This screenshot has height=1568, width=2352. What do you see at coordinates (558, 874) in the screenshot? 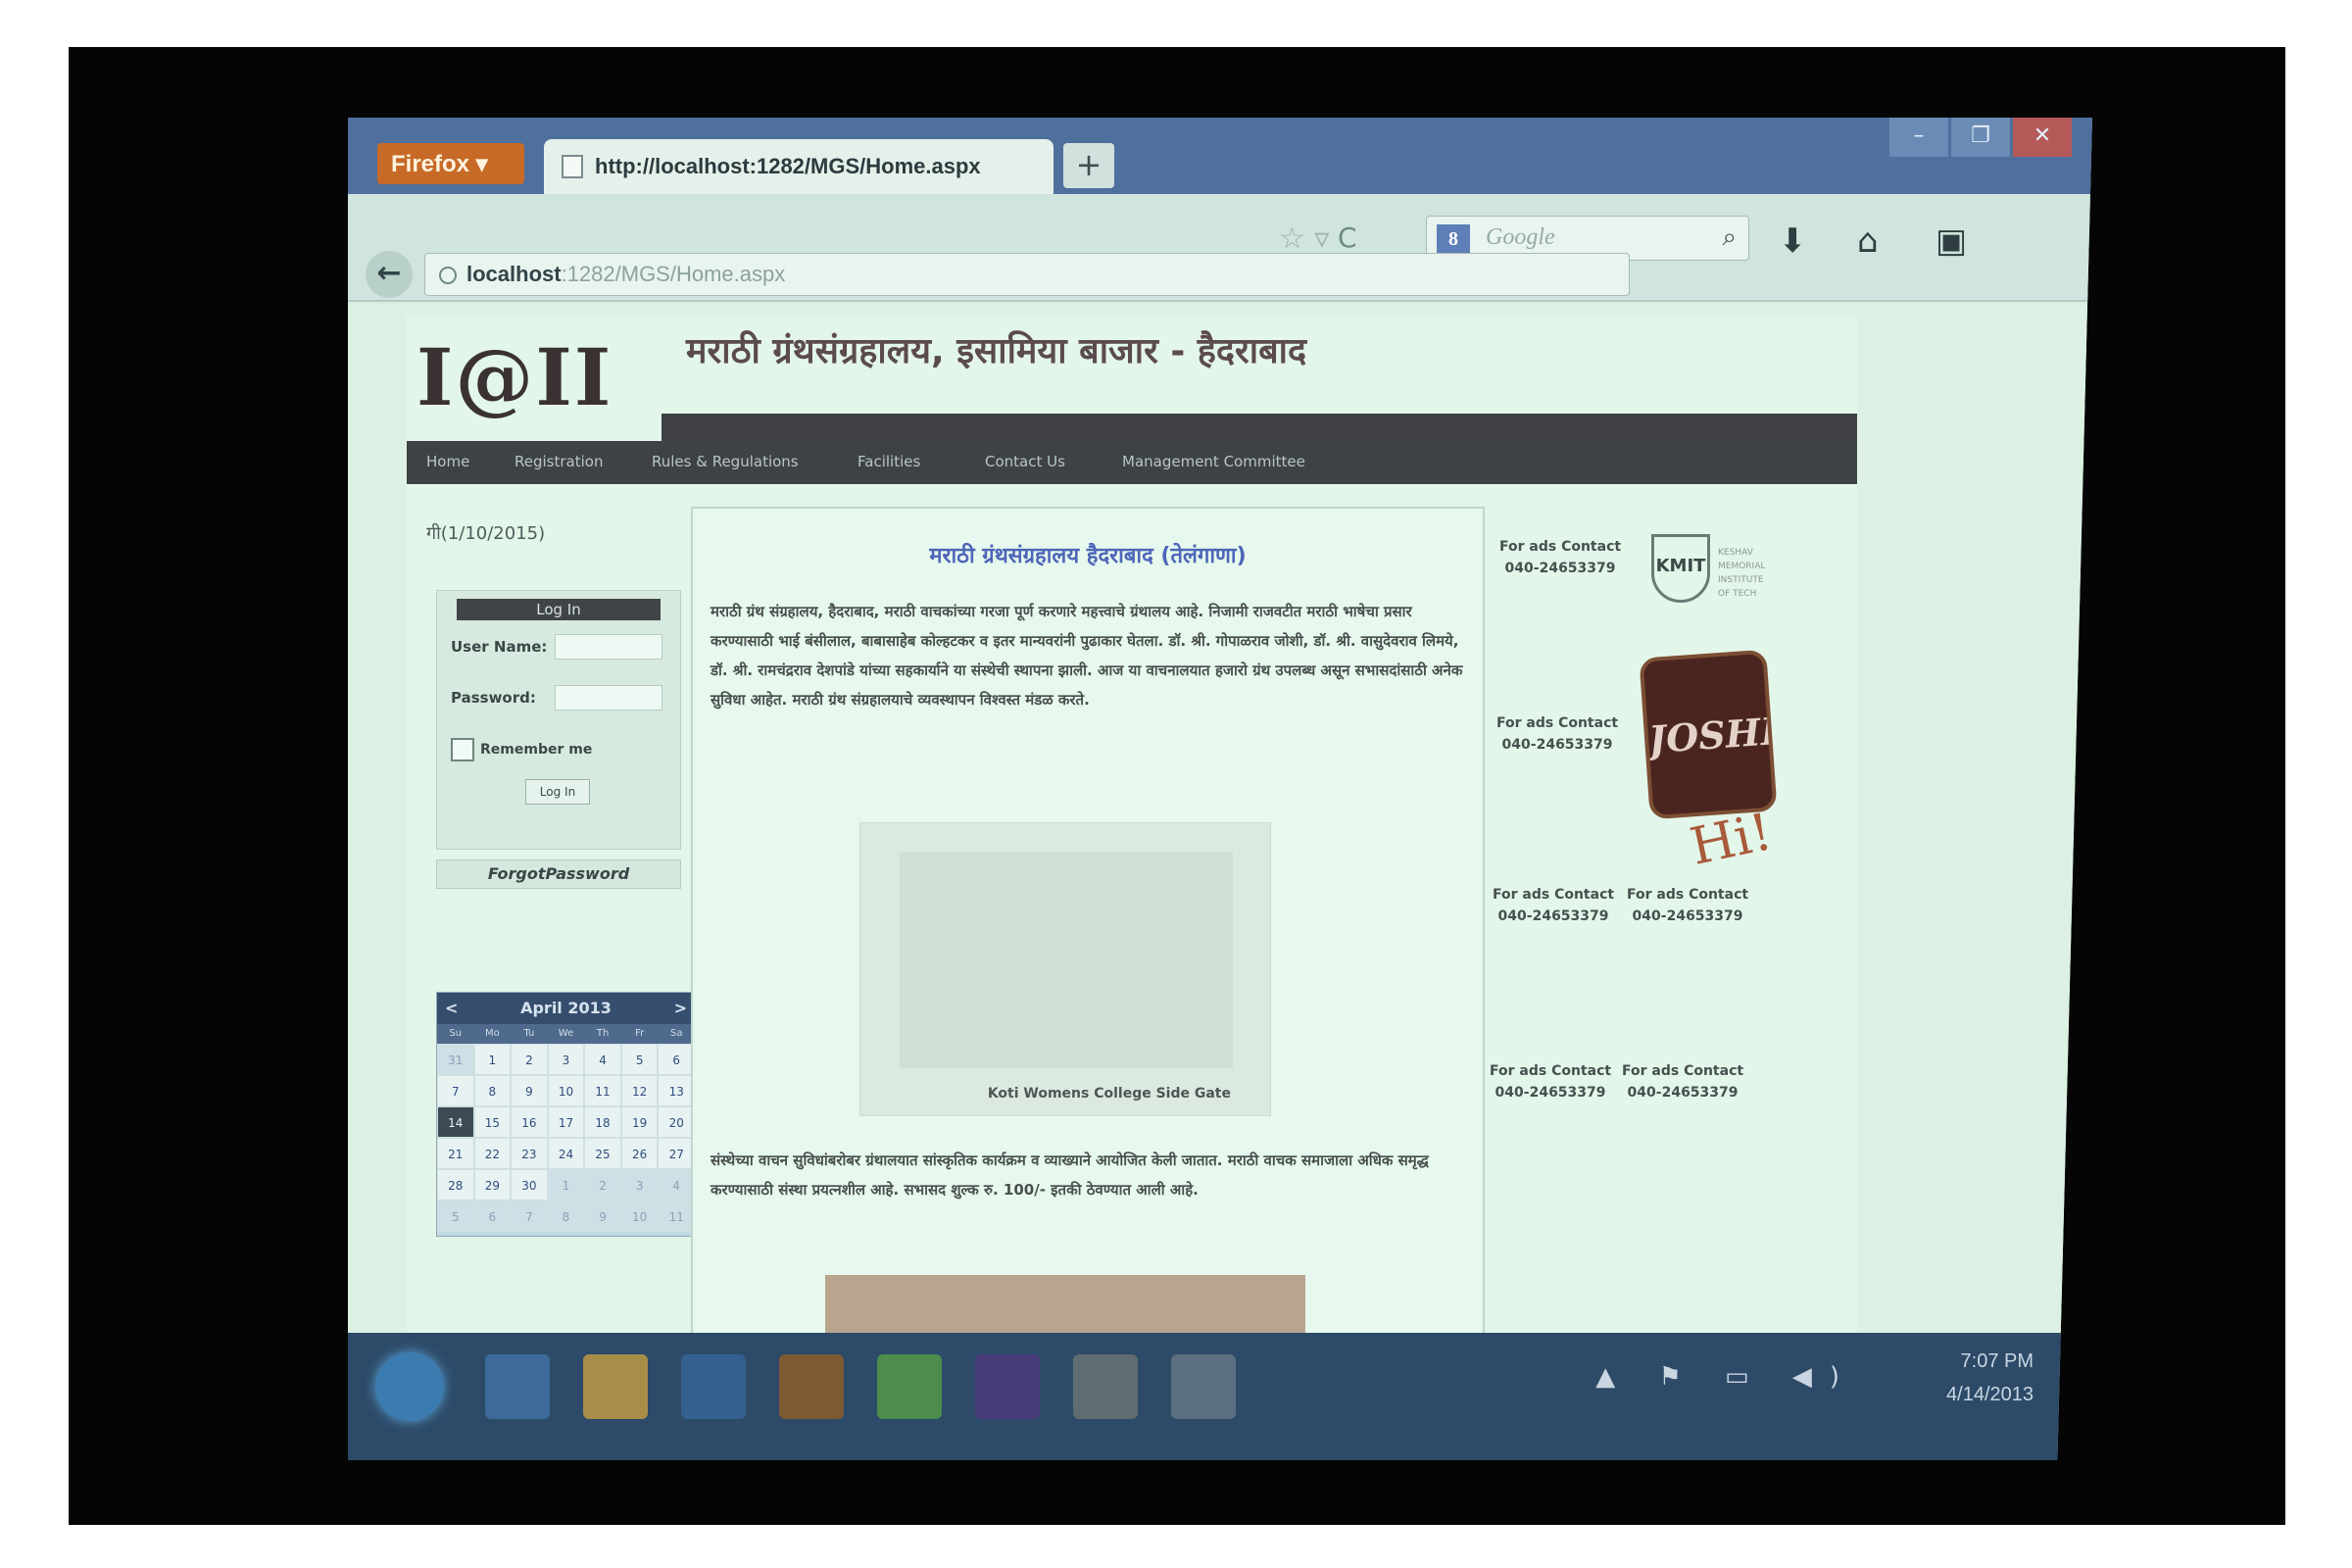
I see `forgot-password-link: ForgotPassword` at bounding box center [558, 874].